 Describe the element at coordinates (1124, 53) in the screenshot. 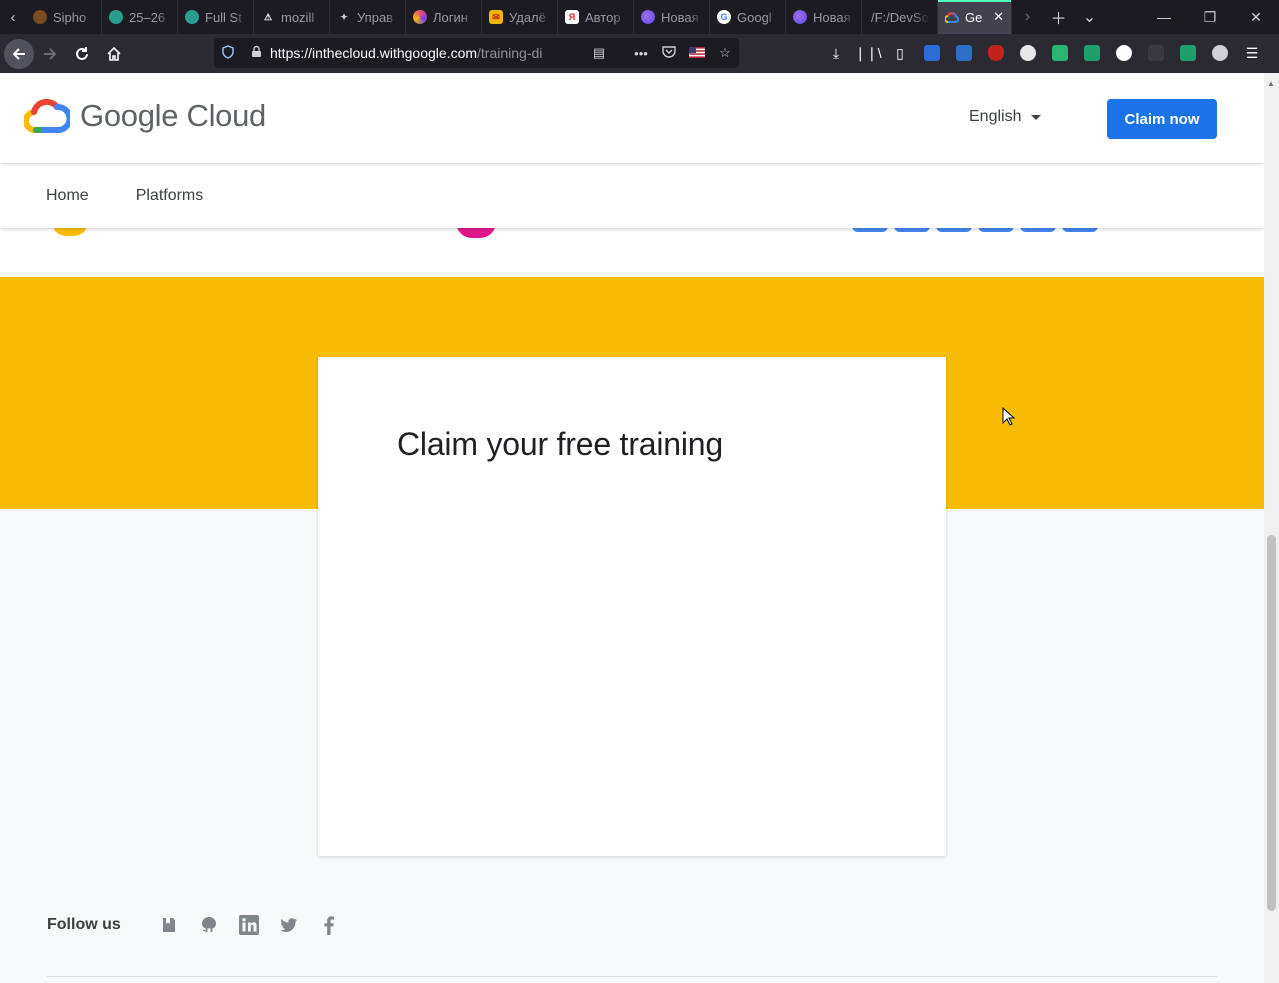

I see `eye-extension-icon` at that location.